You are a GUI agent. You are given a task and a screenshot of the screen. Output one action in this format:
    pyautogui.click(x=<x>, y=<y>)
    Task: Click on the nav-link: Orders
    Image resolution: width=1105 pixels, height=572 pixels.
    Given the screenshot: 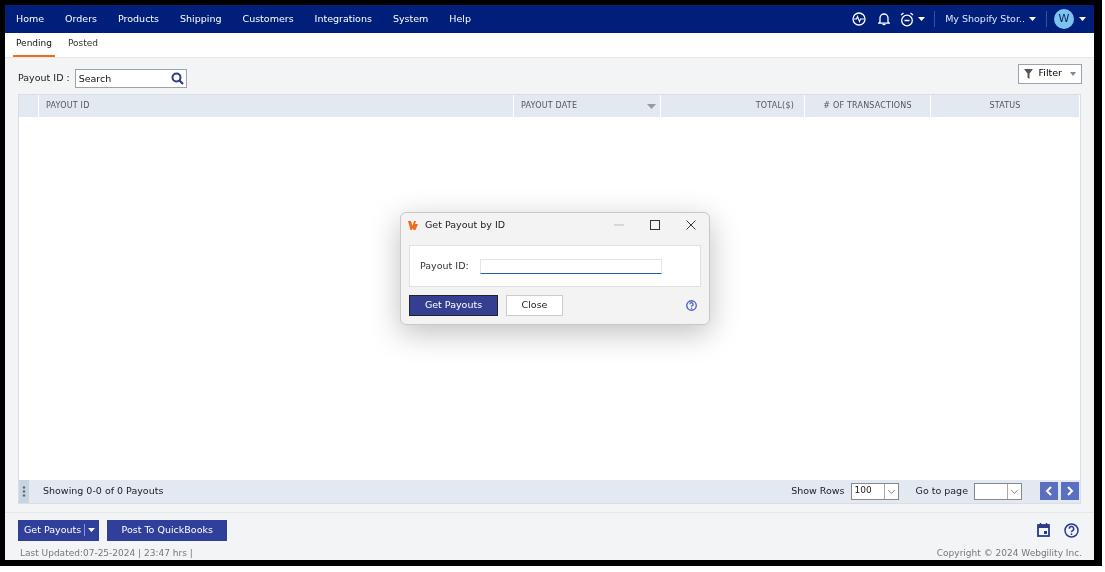 What is the action you would take?
    pyautogui.click(x=81, y=19)
    